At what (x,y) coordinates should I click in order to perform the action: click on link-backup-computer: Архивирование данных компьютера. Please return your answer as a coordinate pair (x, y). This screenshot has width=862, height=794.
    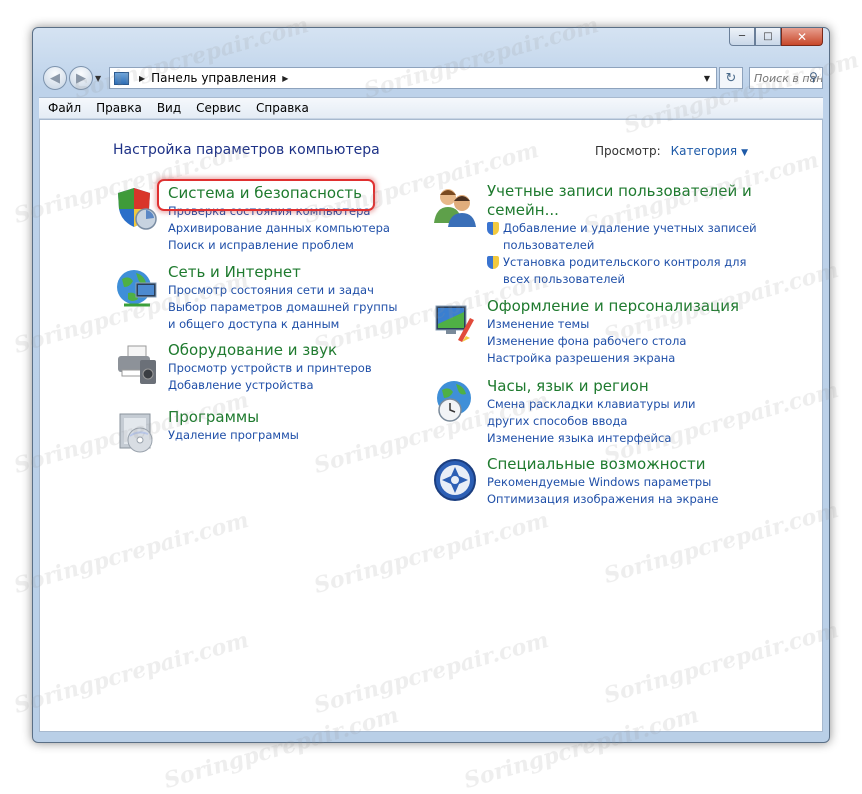
    Looking at the image, I should click on (279, 228).